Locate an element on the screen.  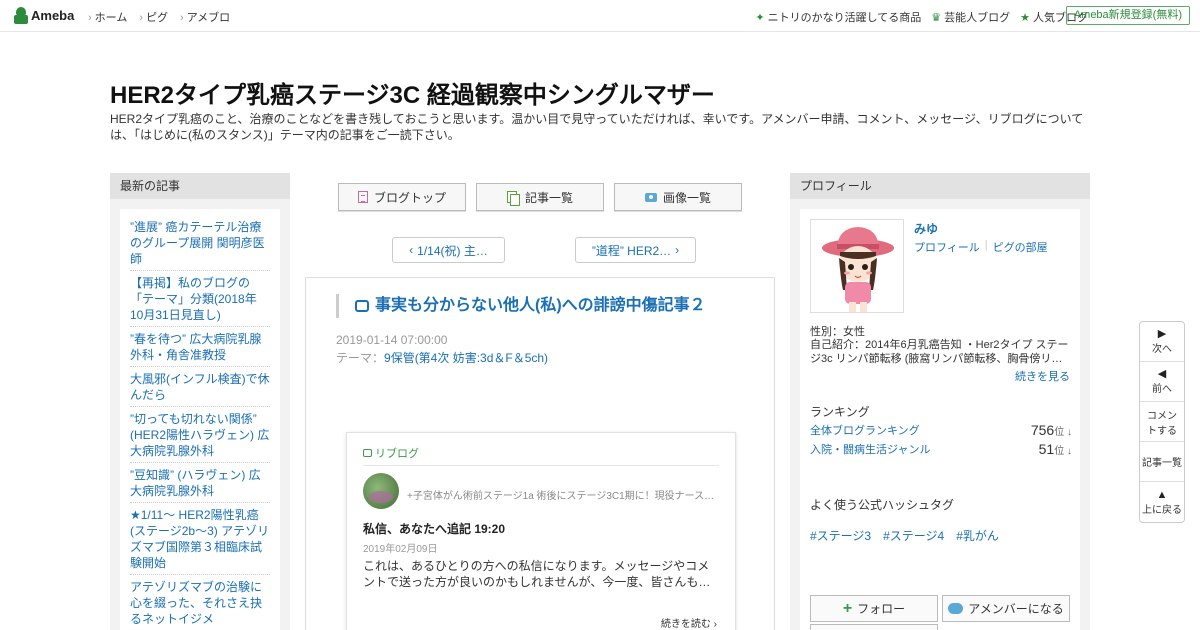
nav-pigg-link: ピグ is located at coordinates (153, 17).